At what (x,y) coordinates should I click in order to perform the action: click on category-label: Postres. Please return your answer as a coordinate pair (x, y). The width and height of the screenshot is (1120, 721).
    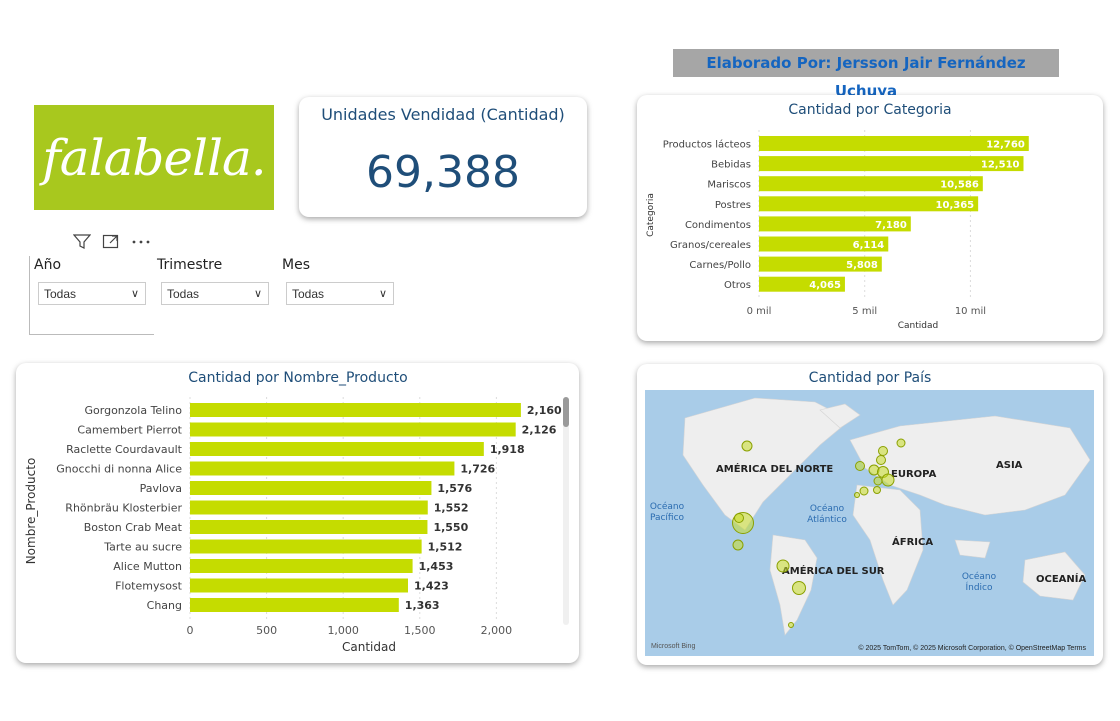
    Looking at the image, I should click on (733, 205).